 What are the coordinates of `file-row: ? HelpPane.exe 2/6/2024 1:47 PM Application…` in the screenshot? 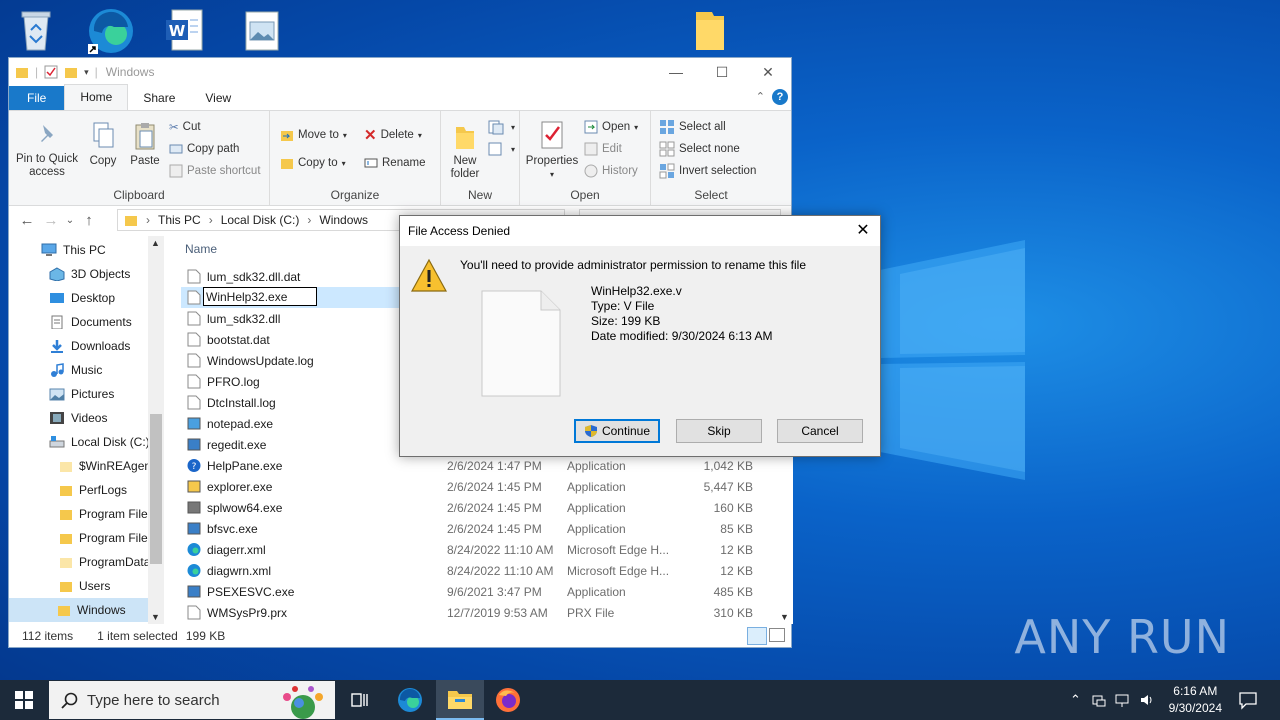 It's located at (476, 465).